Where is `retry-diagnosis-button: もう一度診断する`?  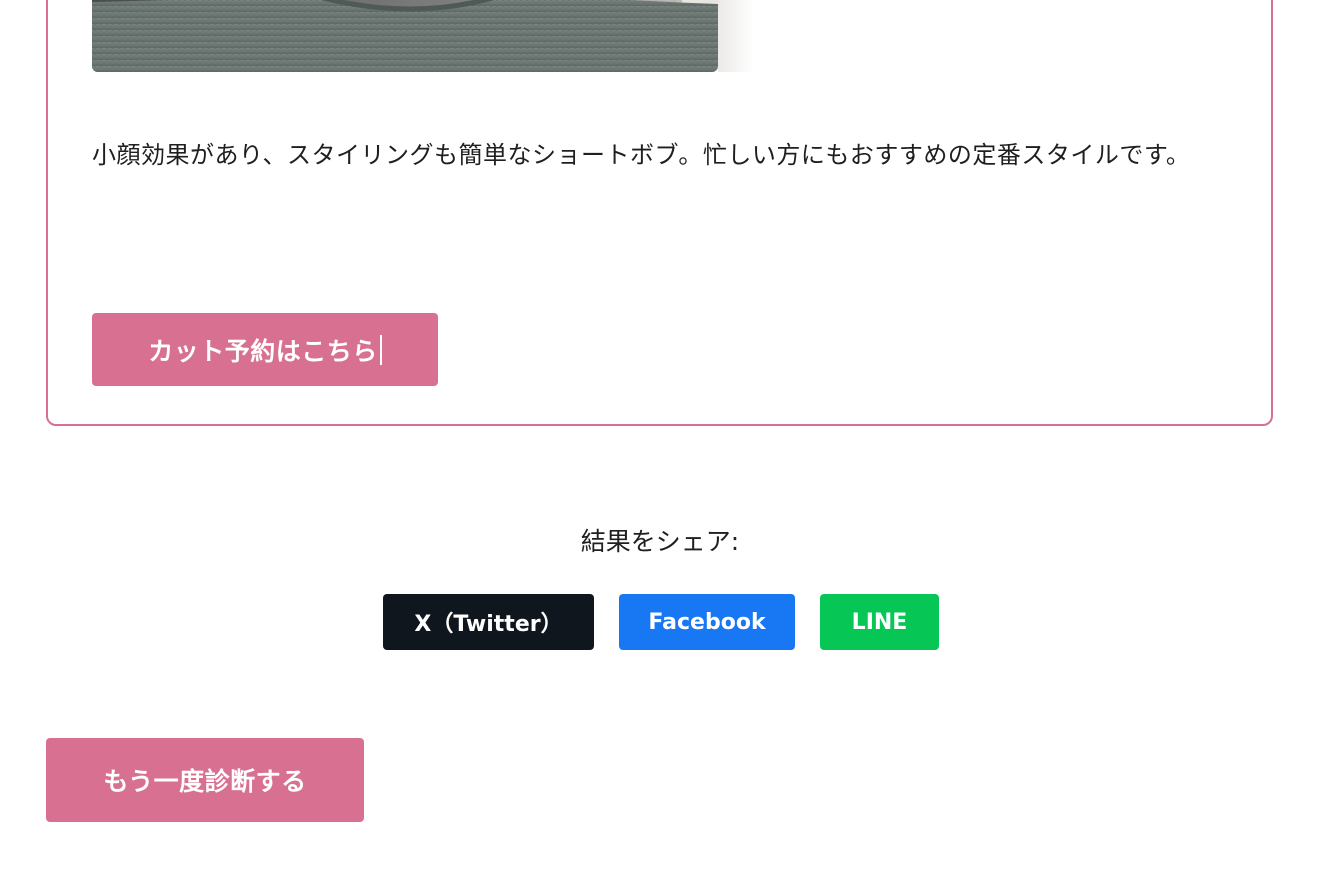 retry-diagnosis-button: もう一度診断する is located at coordinates (205, 780).